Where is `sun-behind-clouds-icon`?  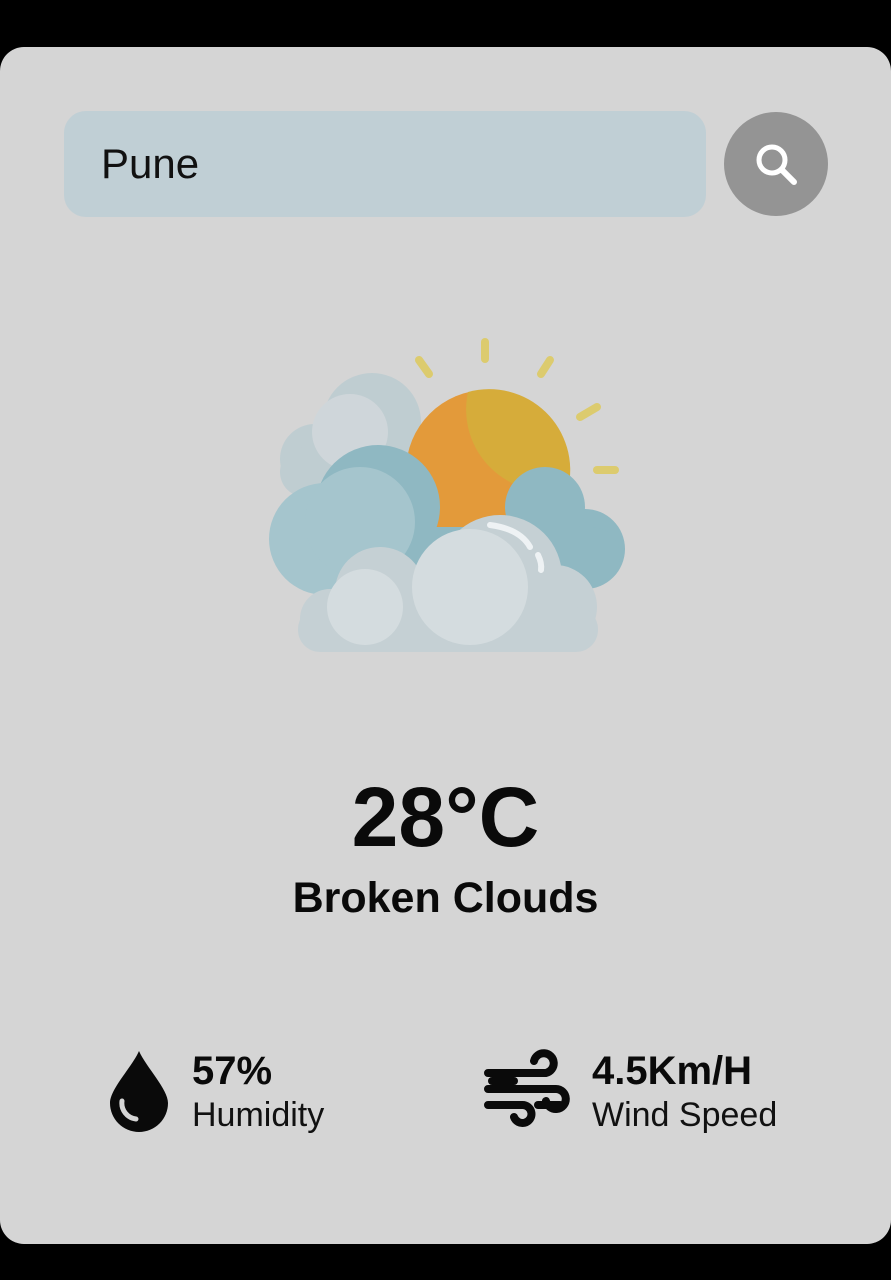
sun-behind-clouds-icon is located at coordinates (447, 495).